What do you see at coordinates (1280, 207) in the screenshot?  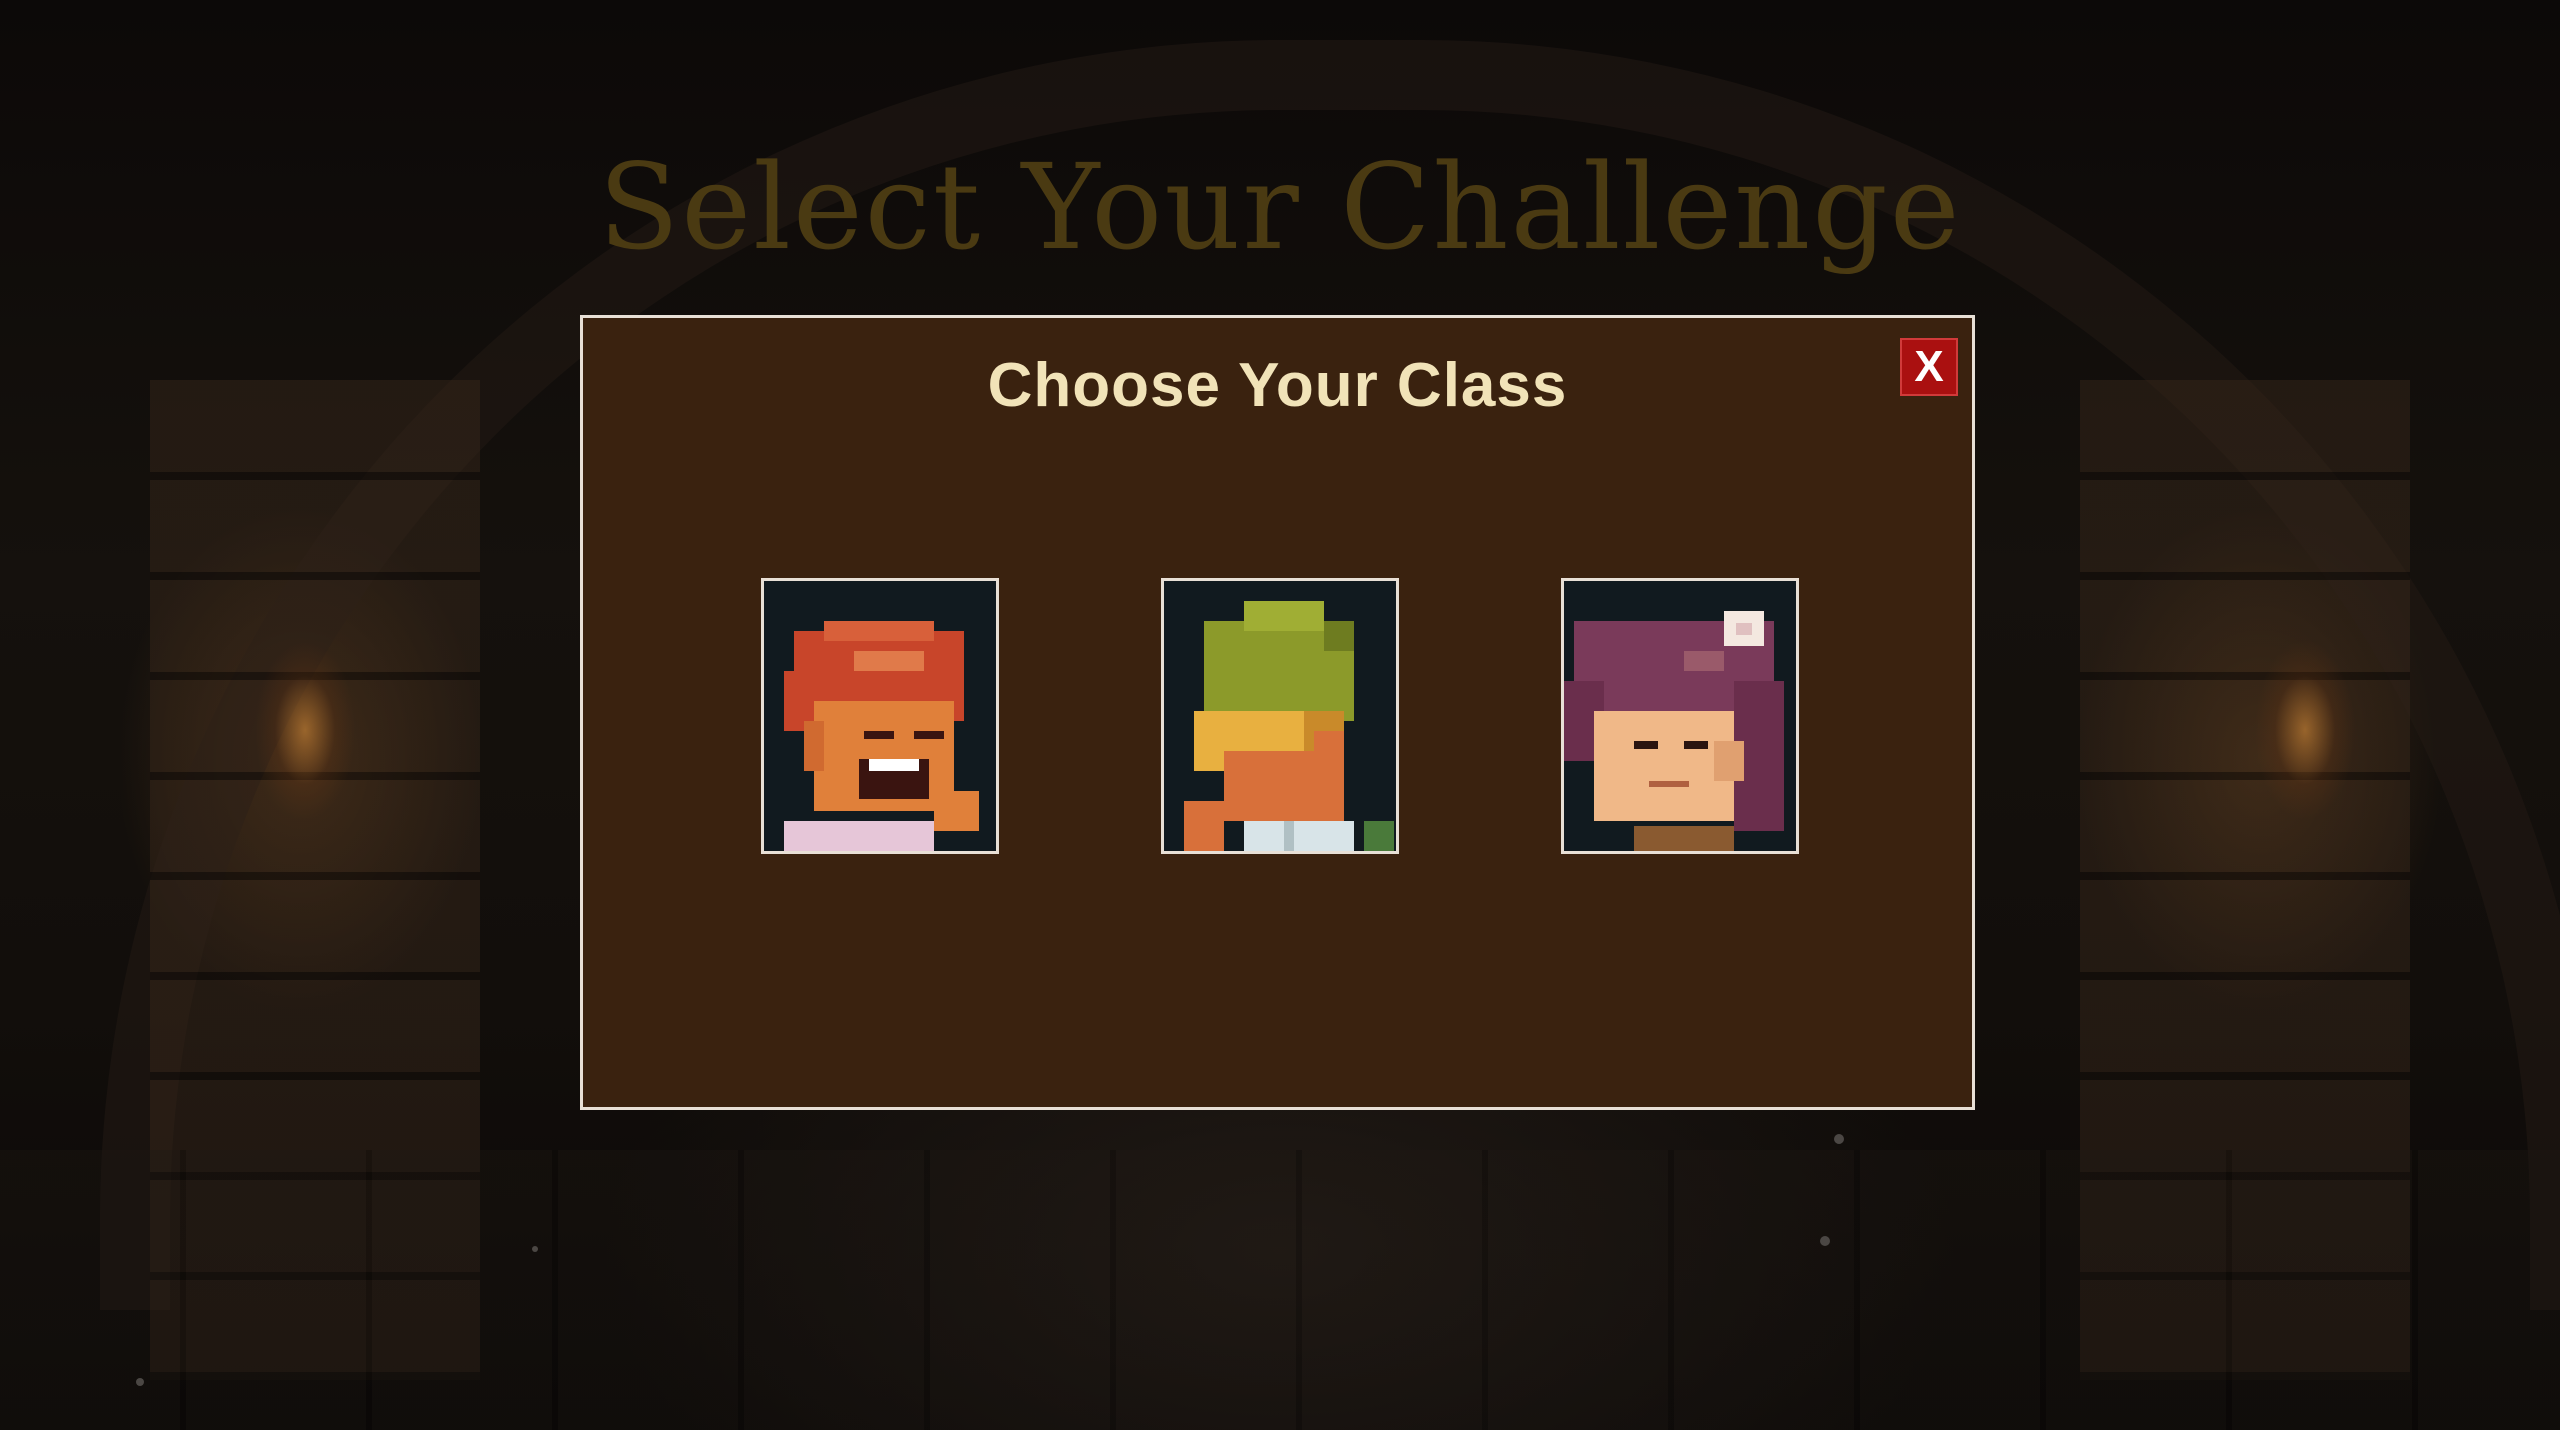 I see `screen-title: Select Your Challenge` at bounding box center [1280, 207].